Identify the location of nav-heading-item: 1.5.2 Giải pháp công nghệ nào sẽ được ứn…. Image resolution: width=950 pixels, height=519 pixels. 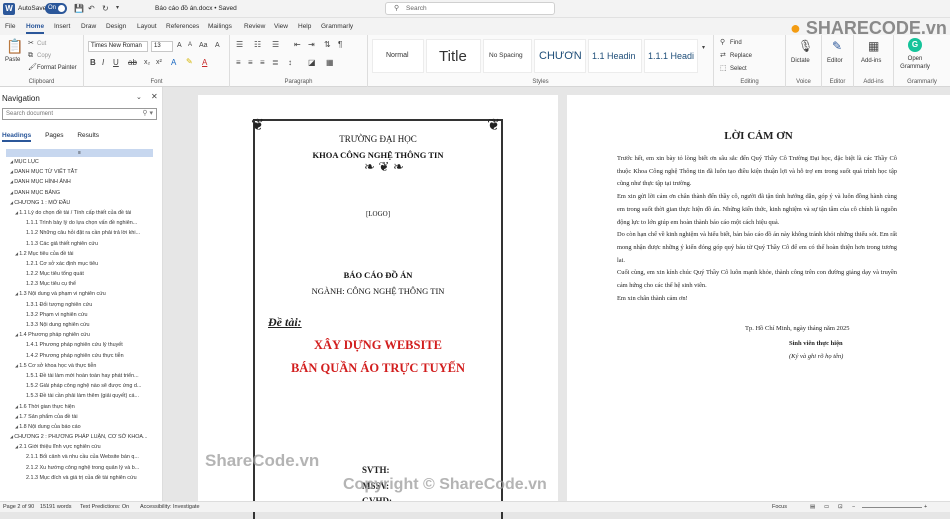
(80, 386).